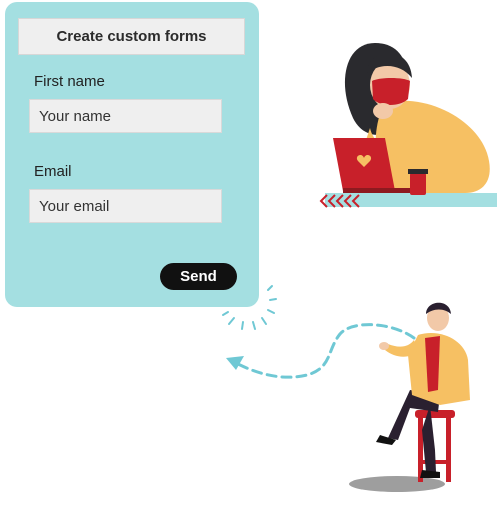 The height and width of the screenshot is (507, 500). What do you see at coordinates (69, 81) in the screenshot?
I see `first-name-label: First name` at bounding box center [69, 81].